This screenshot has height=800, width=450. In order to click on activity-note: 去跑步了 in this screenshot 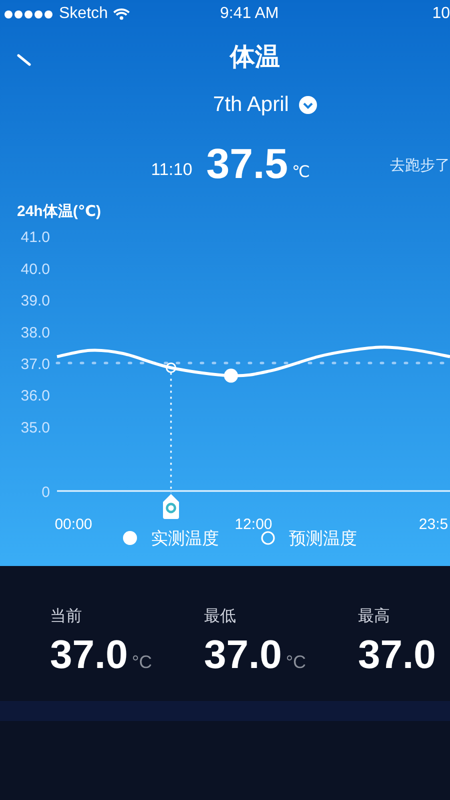, I will do `click(420, 165)`.